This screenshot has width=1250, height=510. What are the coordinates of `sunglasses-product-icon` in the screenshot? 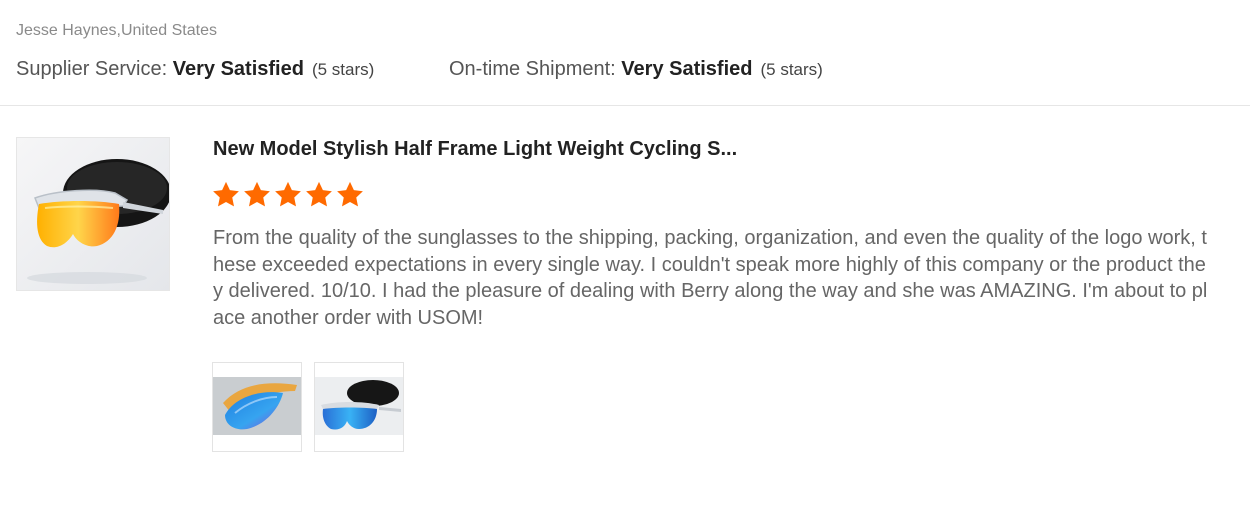 It's located at (93, 214).